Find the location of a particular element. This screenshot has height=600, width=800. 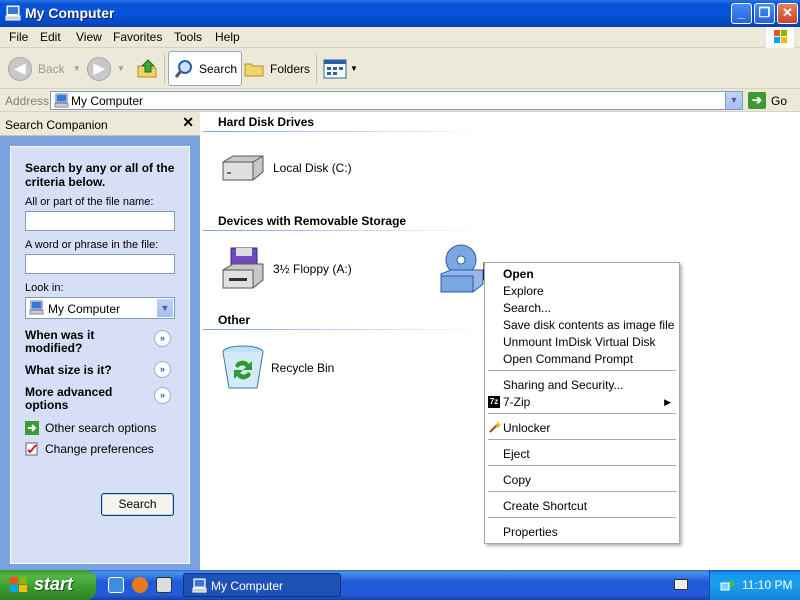

modified-question: When was it modified? is located at coordinates (85, 342).